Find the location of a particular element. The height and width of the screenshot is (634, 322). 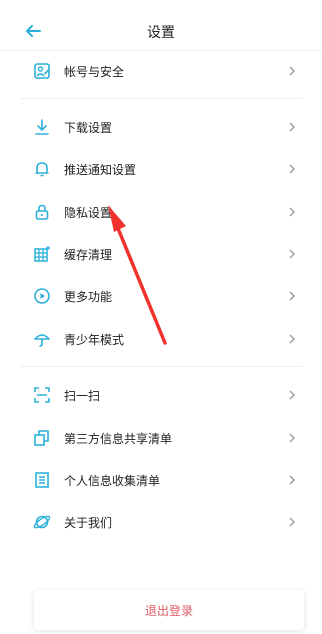

document-icon is located at coordinates (42, 480).